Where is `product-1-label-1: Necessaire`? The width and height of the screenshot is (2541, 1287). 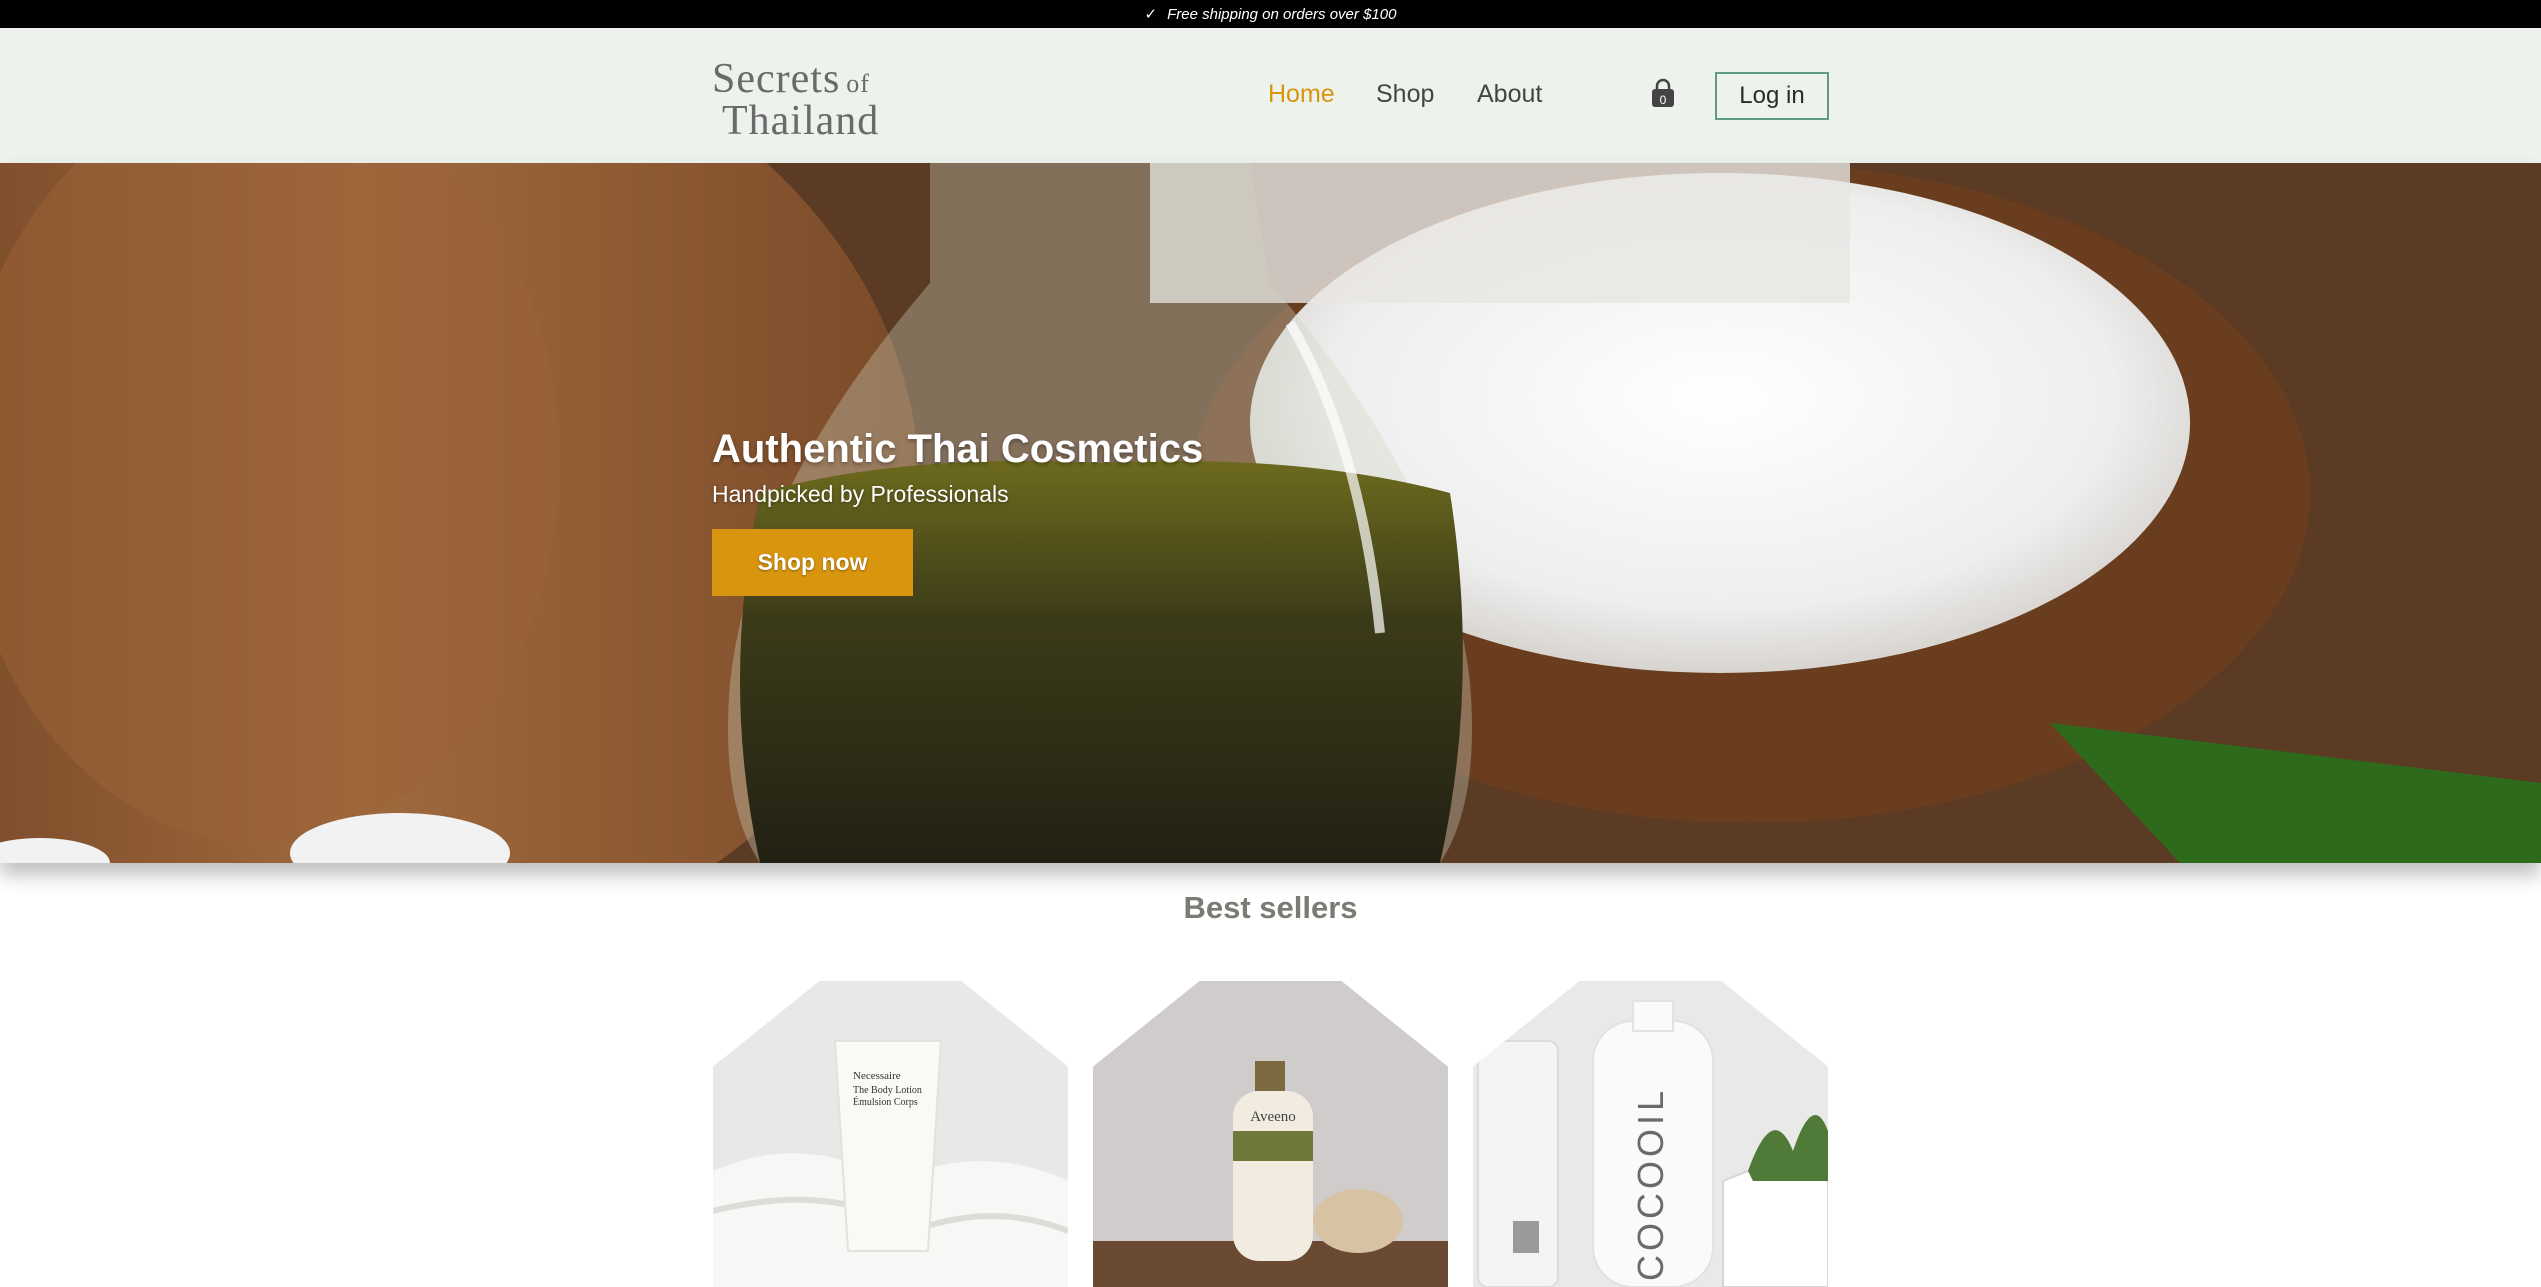 product-1-label-1: Necessaire is located at coordinates (877, 1076).